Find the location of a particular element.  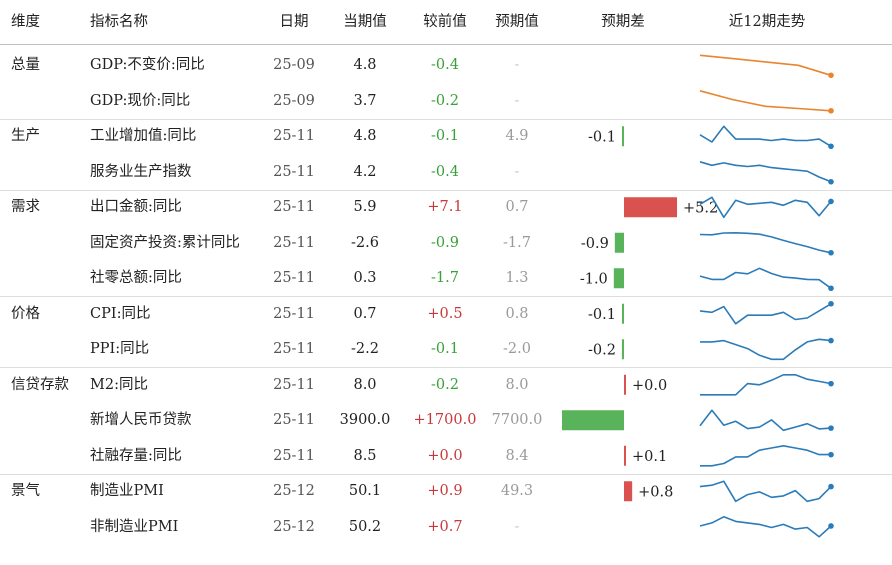

diff-label: -0.2 is located at coordinates (602, 350).